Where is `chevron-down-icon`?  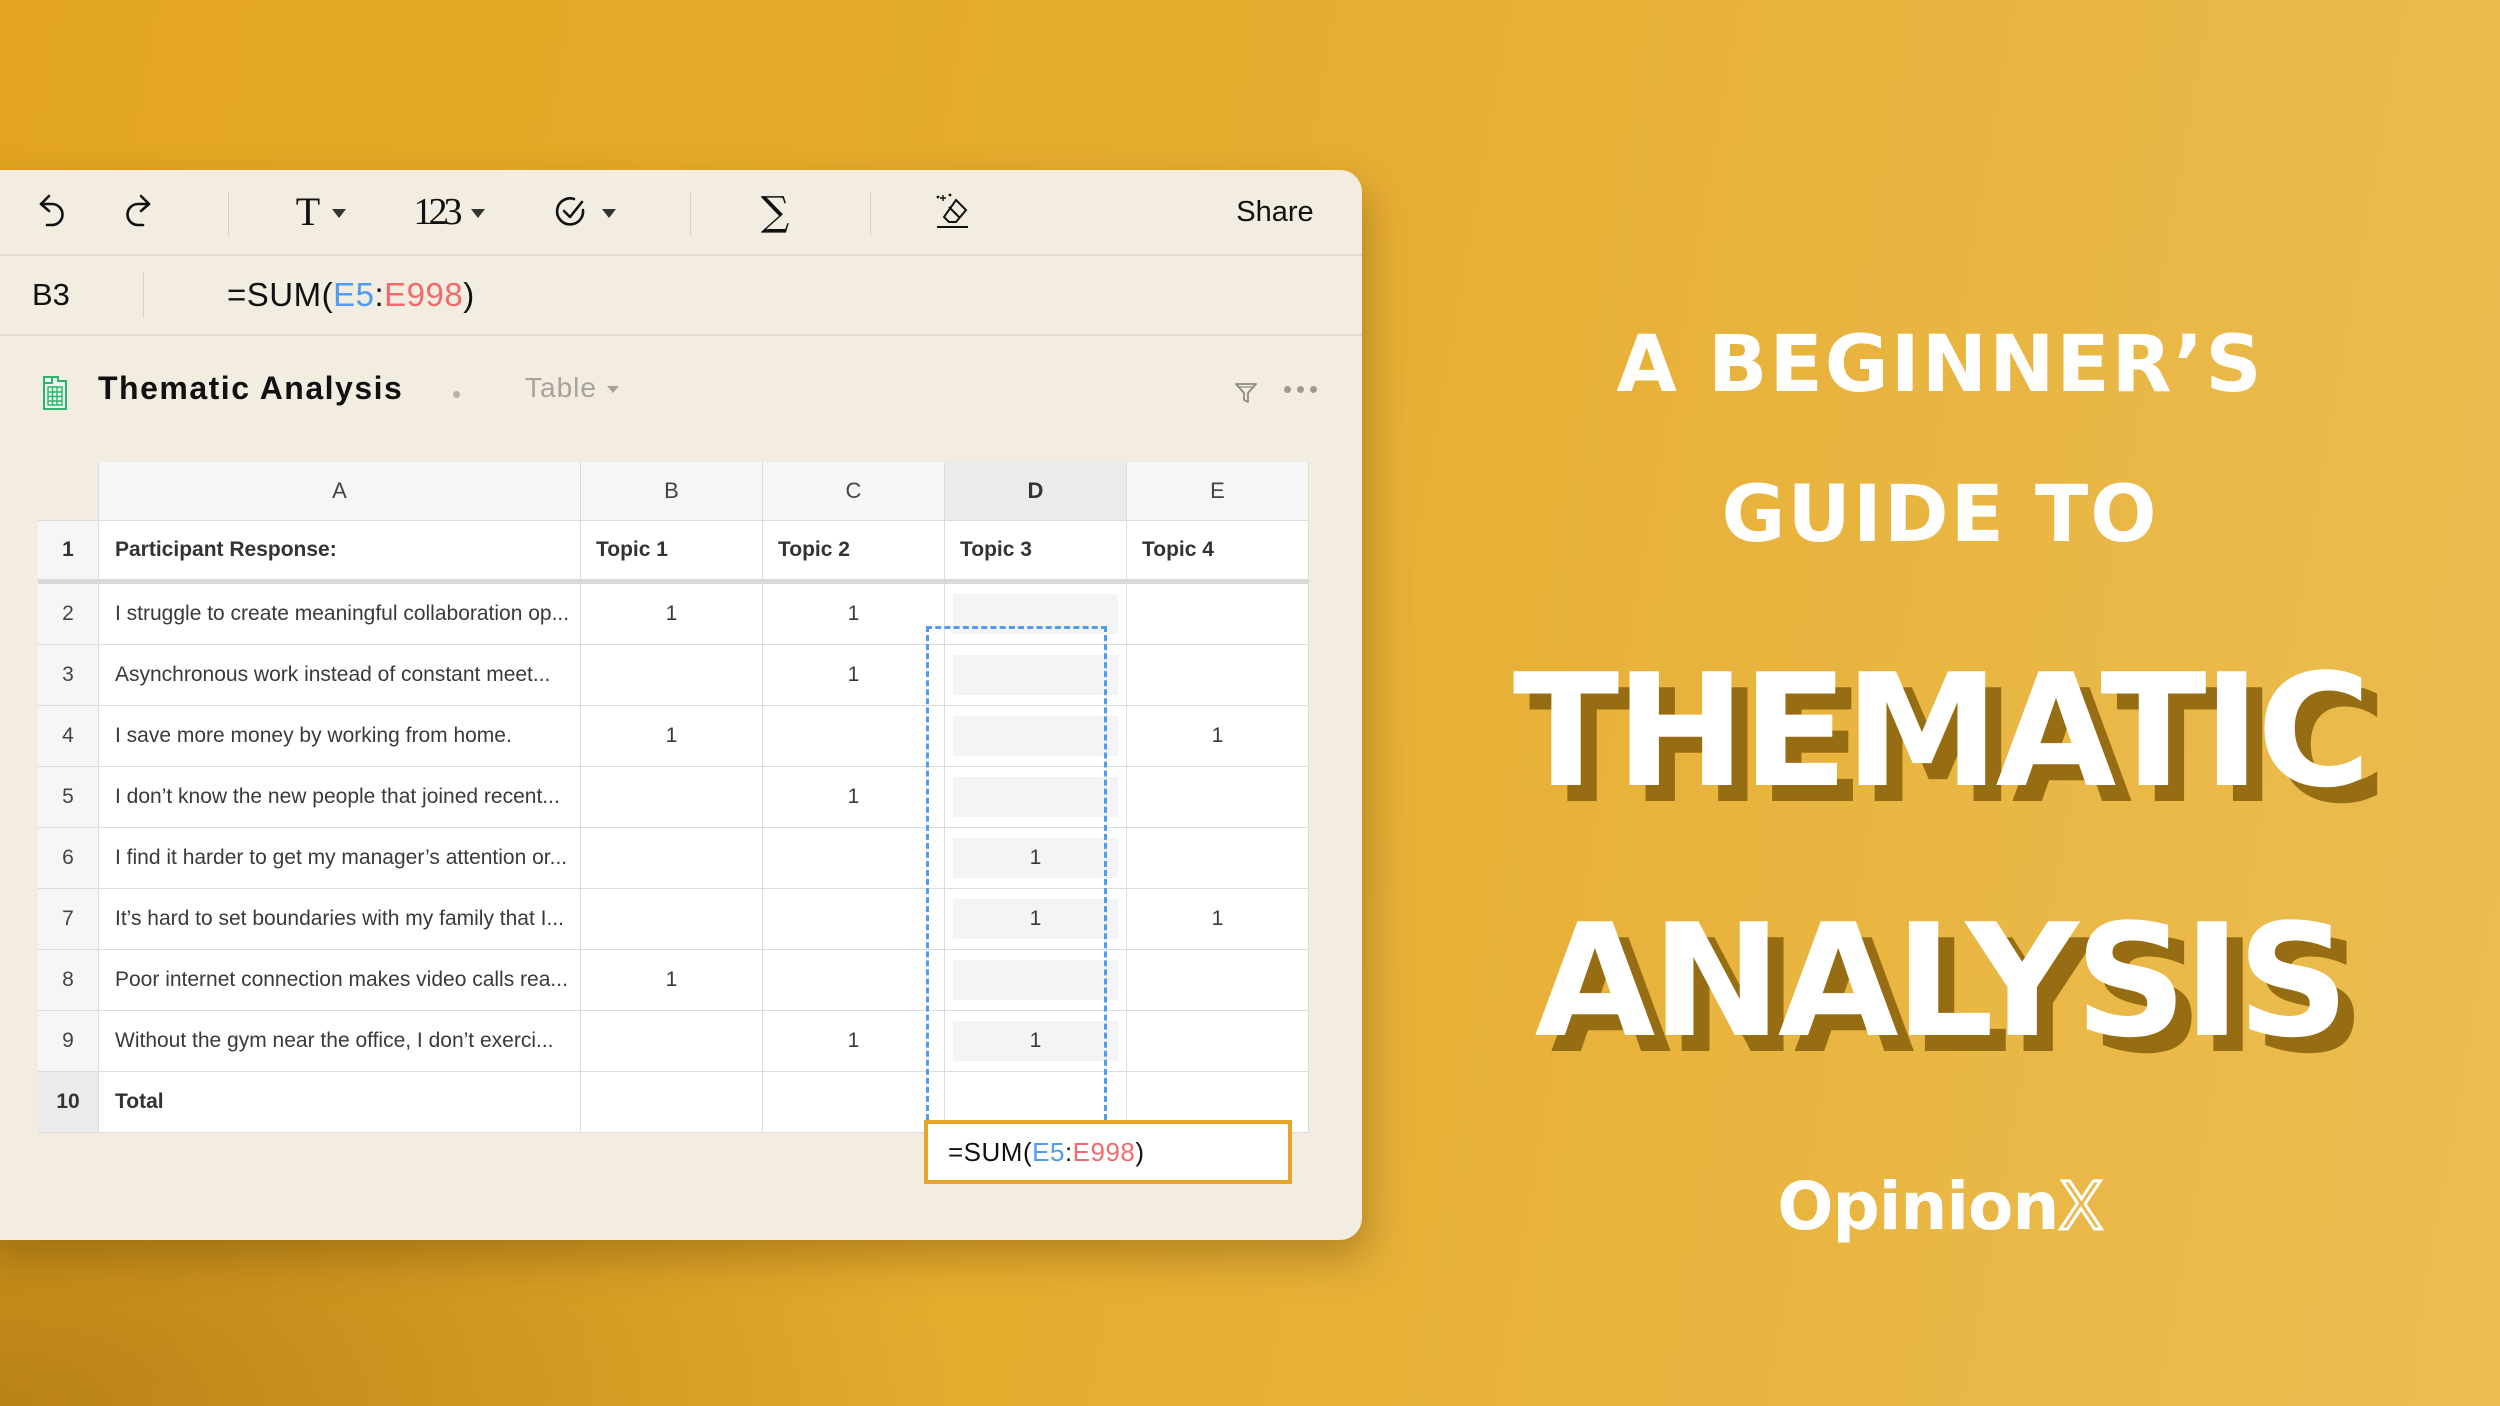
chevron-down-icon is located at coordinates (609, 213).